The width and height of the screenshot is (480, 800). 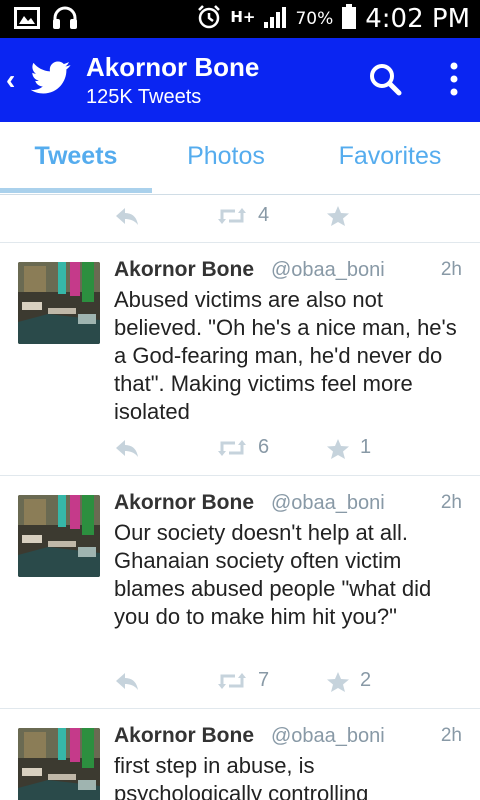 What do you see at coordinates (209, 19) in the screenshot?
I see `alarm-icon` at bounding box center [209, 19].